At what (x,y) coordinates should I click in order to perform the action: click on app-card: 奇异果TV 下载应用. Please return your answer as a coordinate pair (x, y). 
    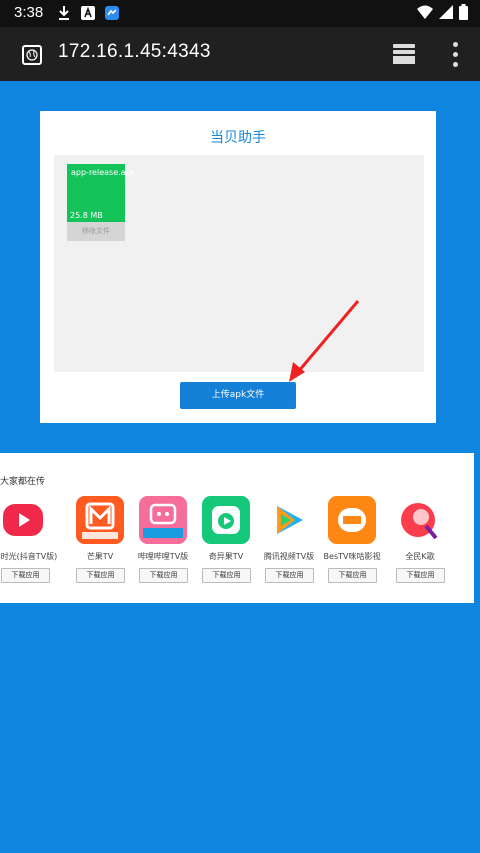
    Looking at the image, I should click on (226, 546).